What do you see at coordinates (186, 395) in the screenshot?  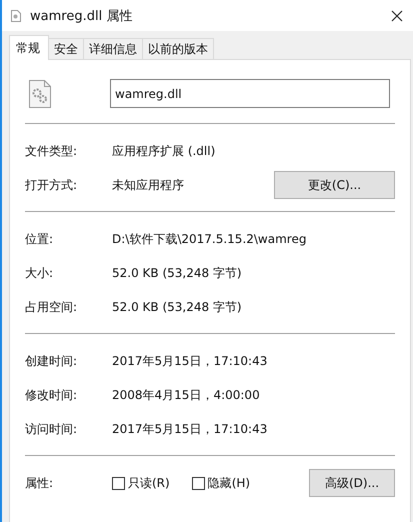 I see `field-value: 2008年4月15日，4:00:00` at bounding box center [186, 395].